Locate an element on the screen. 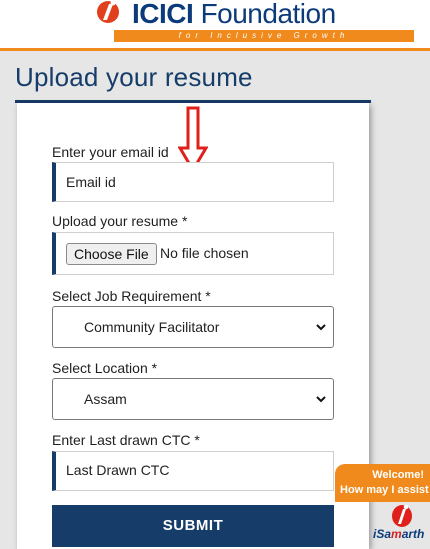  ctc-label: Enter Last drawn CTC * is located at coordinates (126, 440).